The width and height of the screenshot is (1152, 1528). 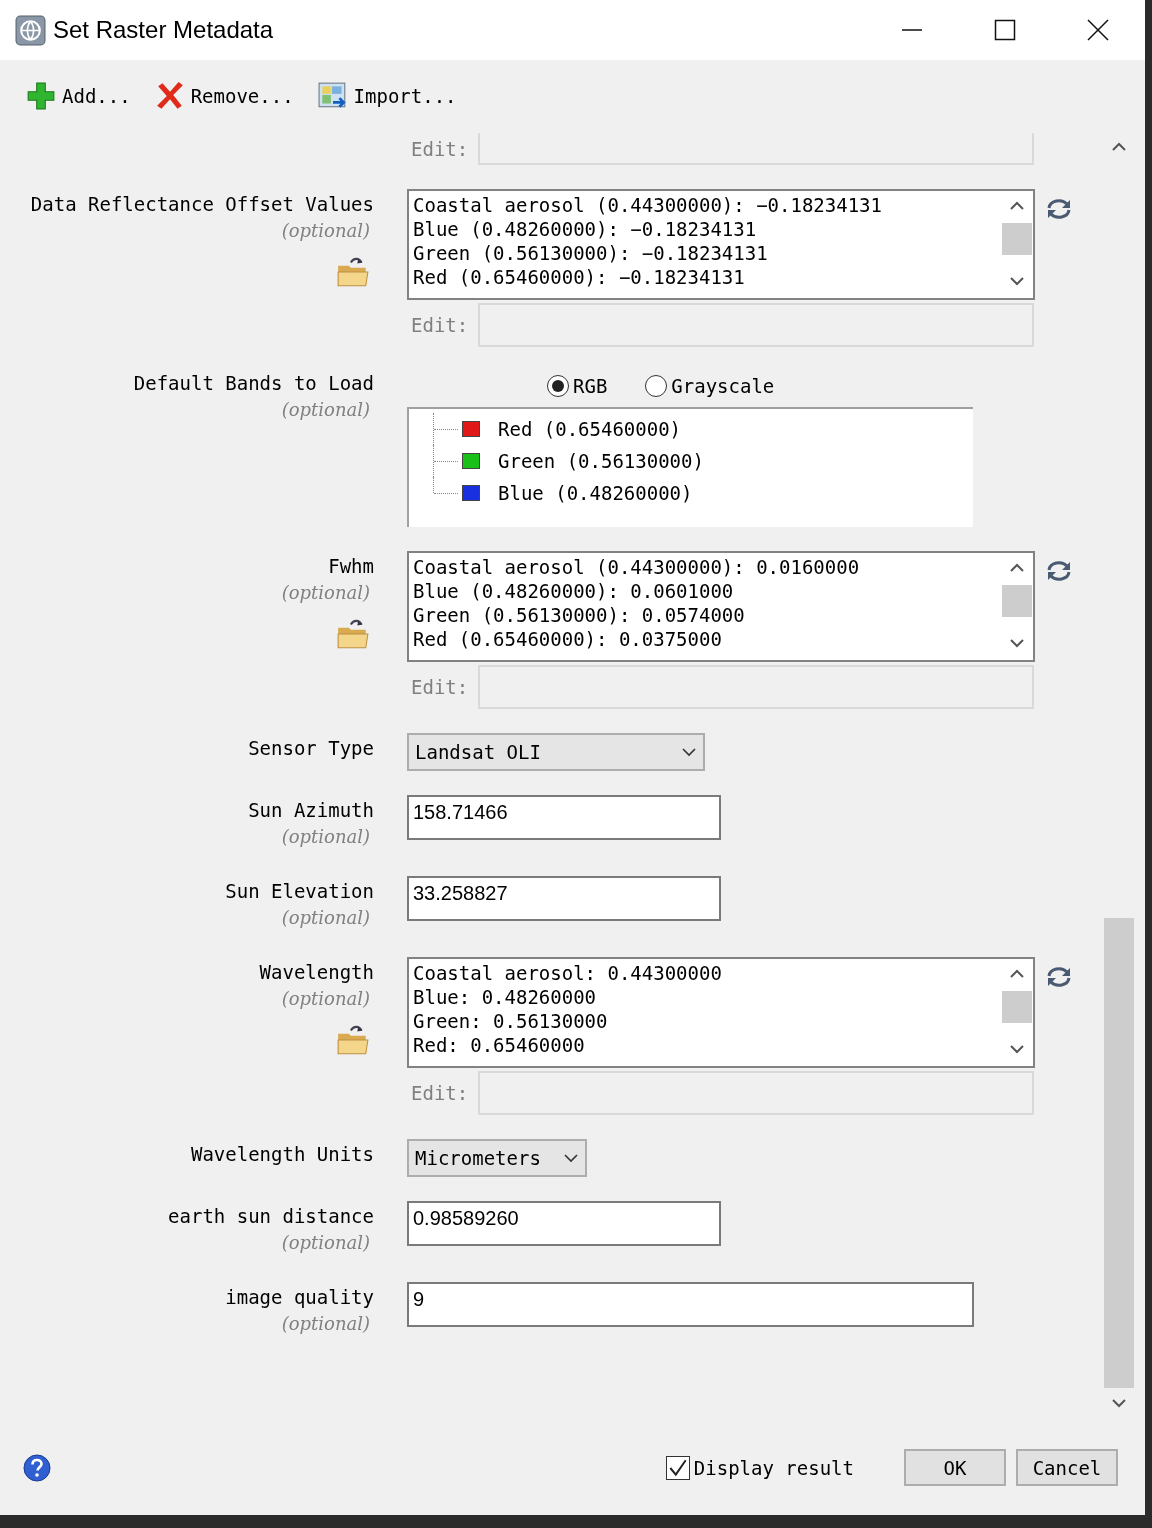 I want to click on field-label: Sun Elevation, so click(x=299, y=891).